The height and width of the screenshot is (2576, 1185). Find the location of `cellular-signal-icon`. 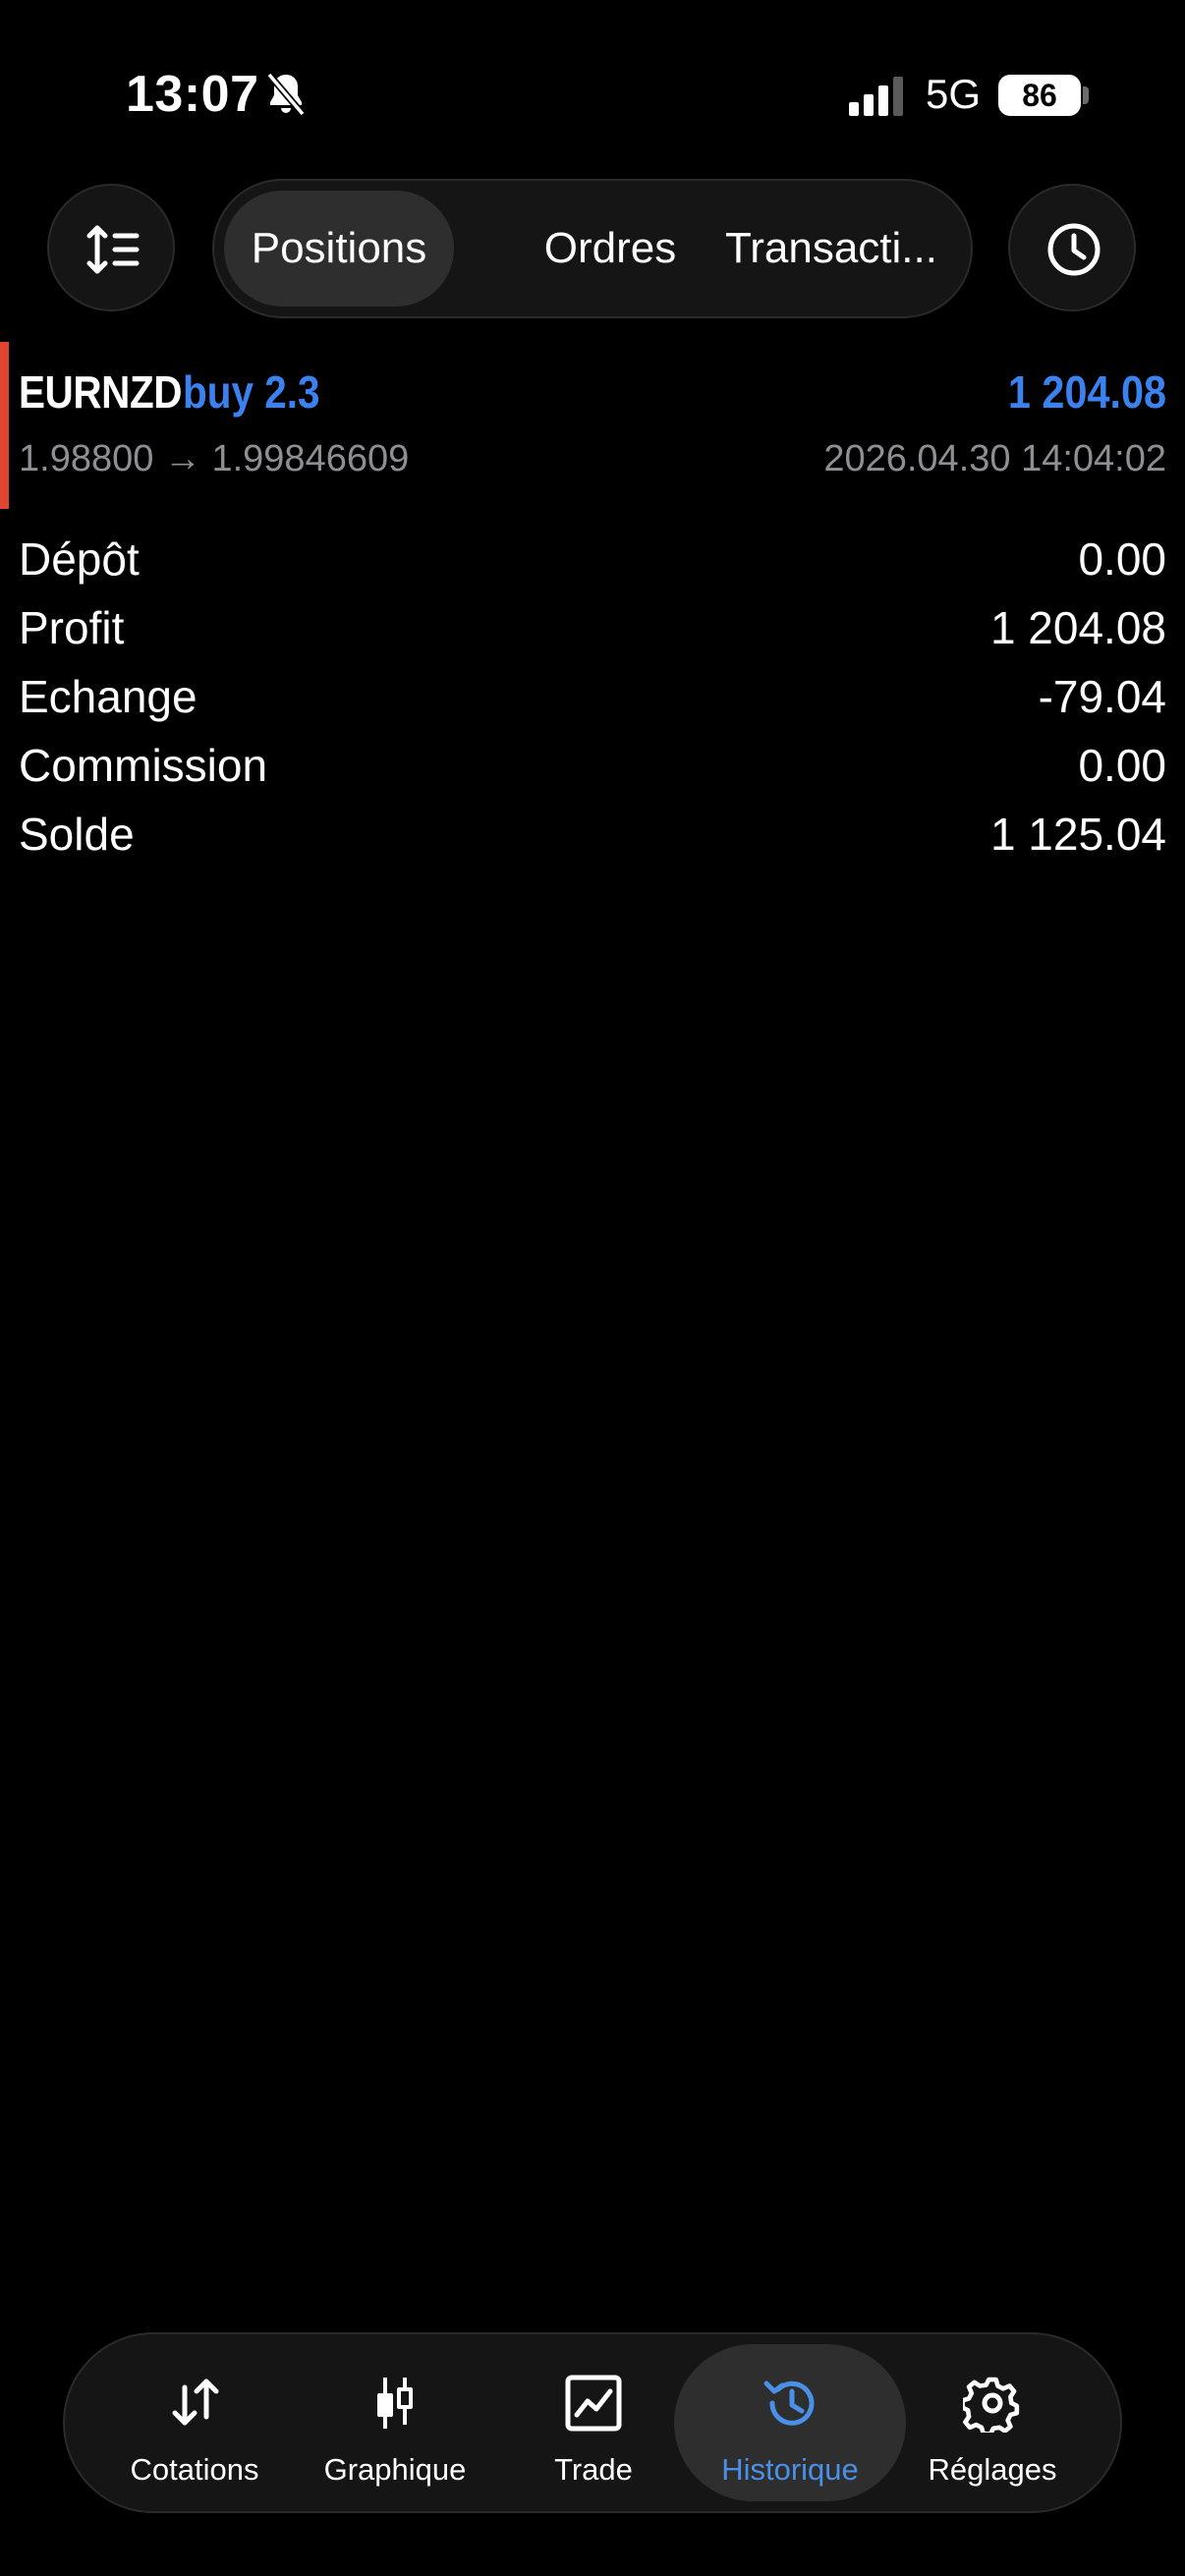

cellular-signal-icon is located at coordinates (876, 96).